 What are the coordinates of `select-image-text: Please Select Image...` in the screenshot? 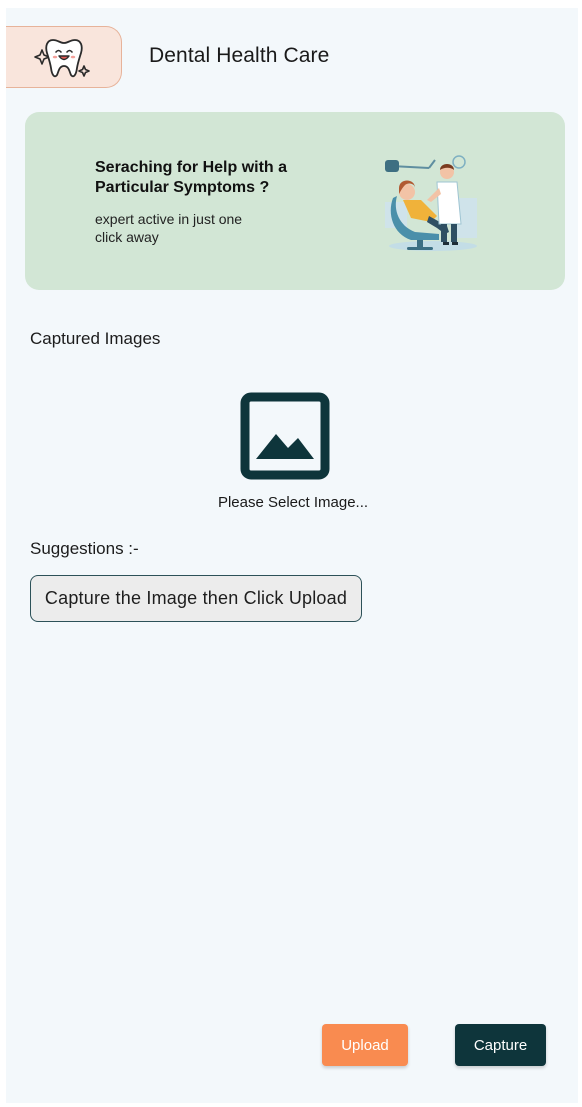 It's located at (292, 502).